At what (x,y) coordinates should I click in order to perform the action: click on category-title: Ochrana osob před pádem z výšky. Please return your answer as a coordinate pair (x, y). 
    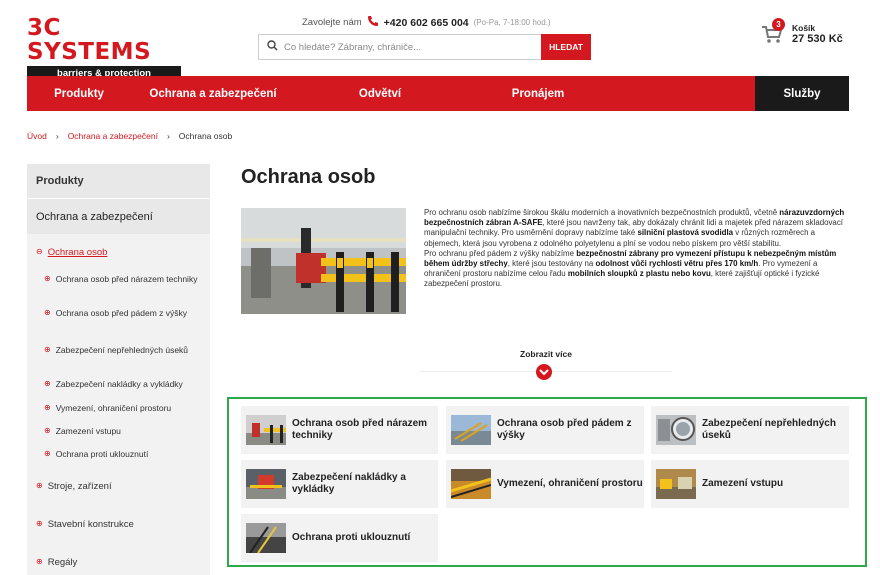
    Looking at the image, I should click on (564, 429).